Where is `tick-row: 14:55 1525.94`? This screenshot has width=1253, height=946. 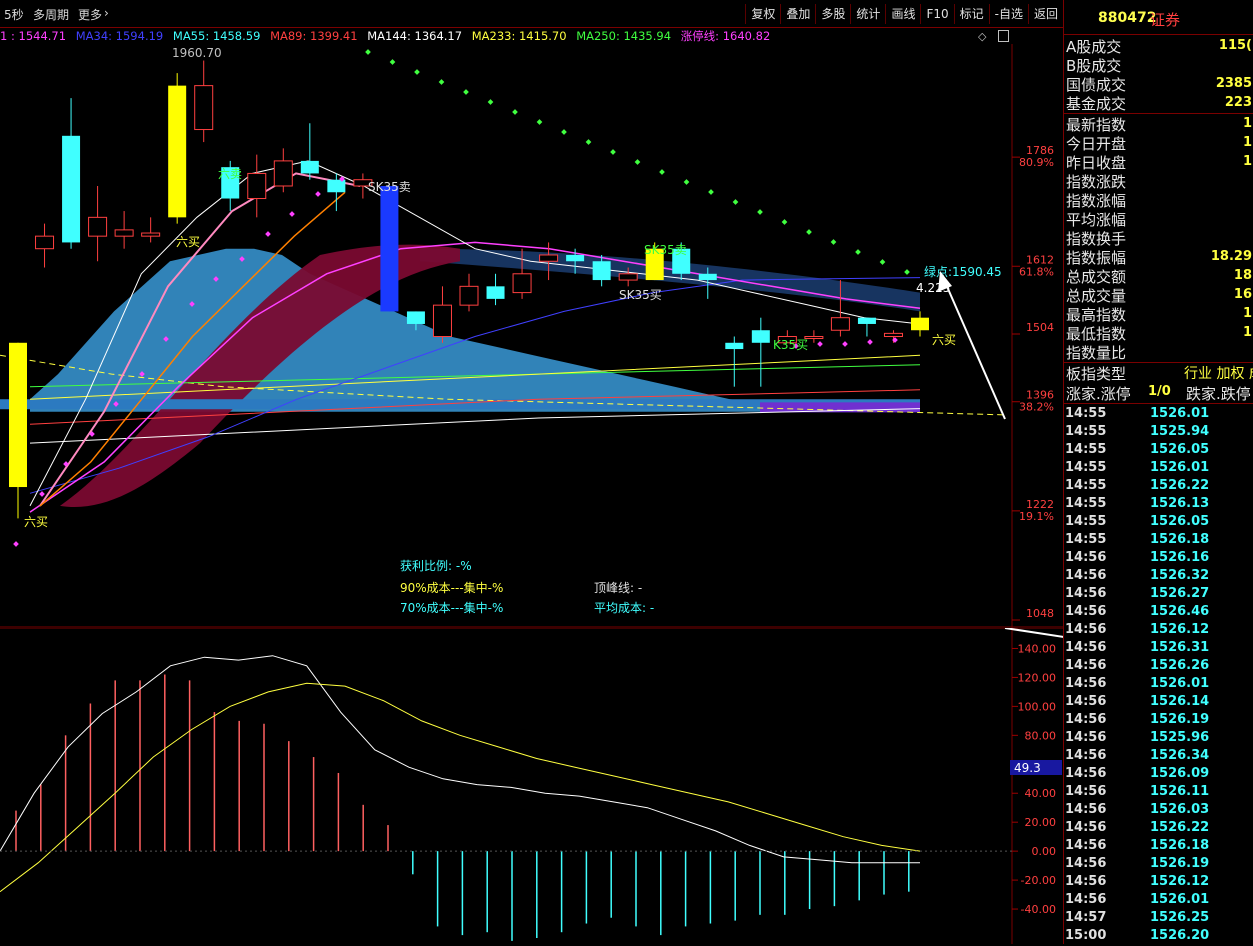 tick-row: 14:55 1525.94 is located at coordinates (1158, 433).